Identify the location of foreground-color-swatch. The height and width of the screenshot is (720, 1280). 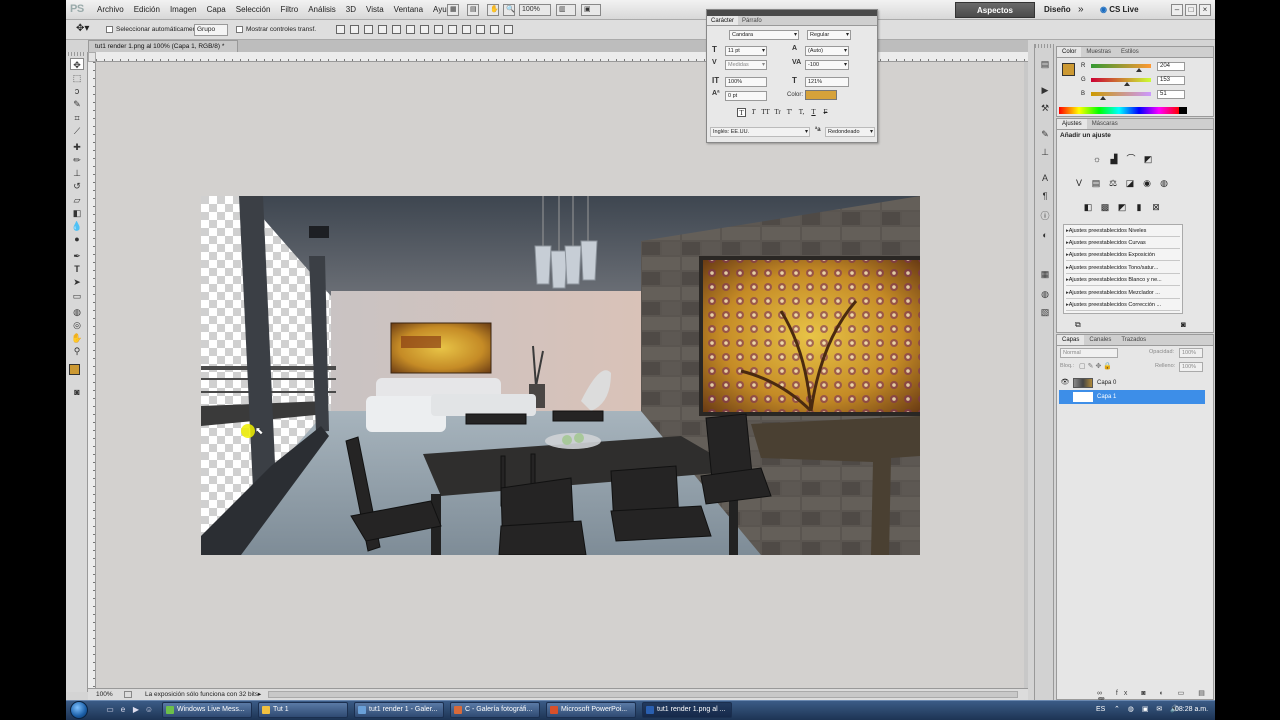
(74, 369).